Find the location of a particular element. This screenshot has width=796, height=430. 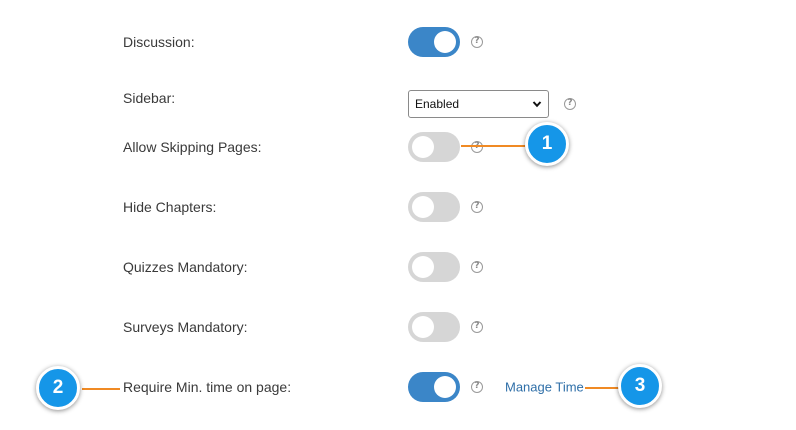

quizzes-mandatory-toggle is located at coordinates (434, 267).